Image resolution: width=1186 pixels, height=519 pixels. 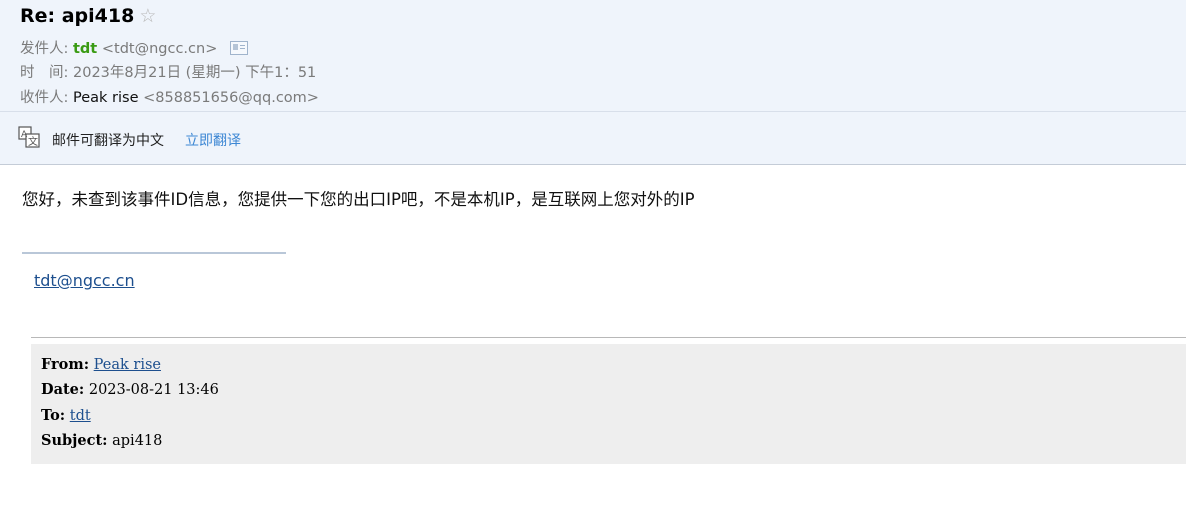 I want to click on translate-icon: A 文, so click(x=29, y=137).